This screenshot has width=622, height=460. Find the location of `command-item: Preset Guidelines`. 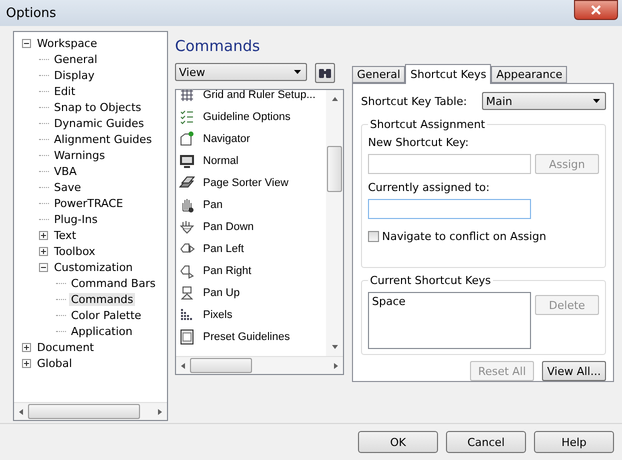

command-item: Preset Guidelines is located at coordinates (246, 337).